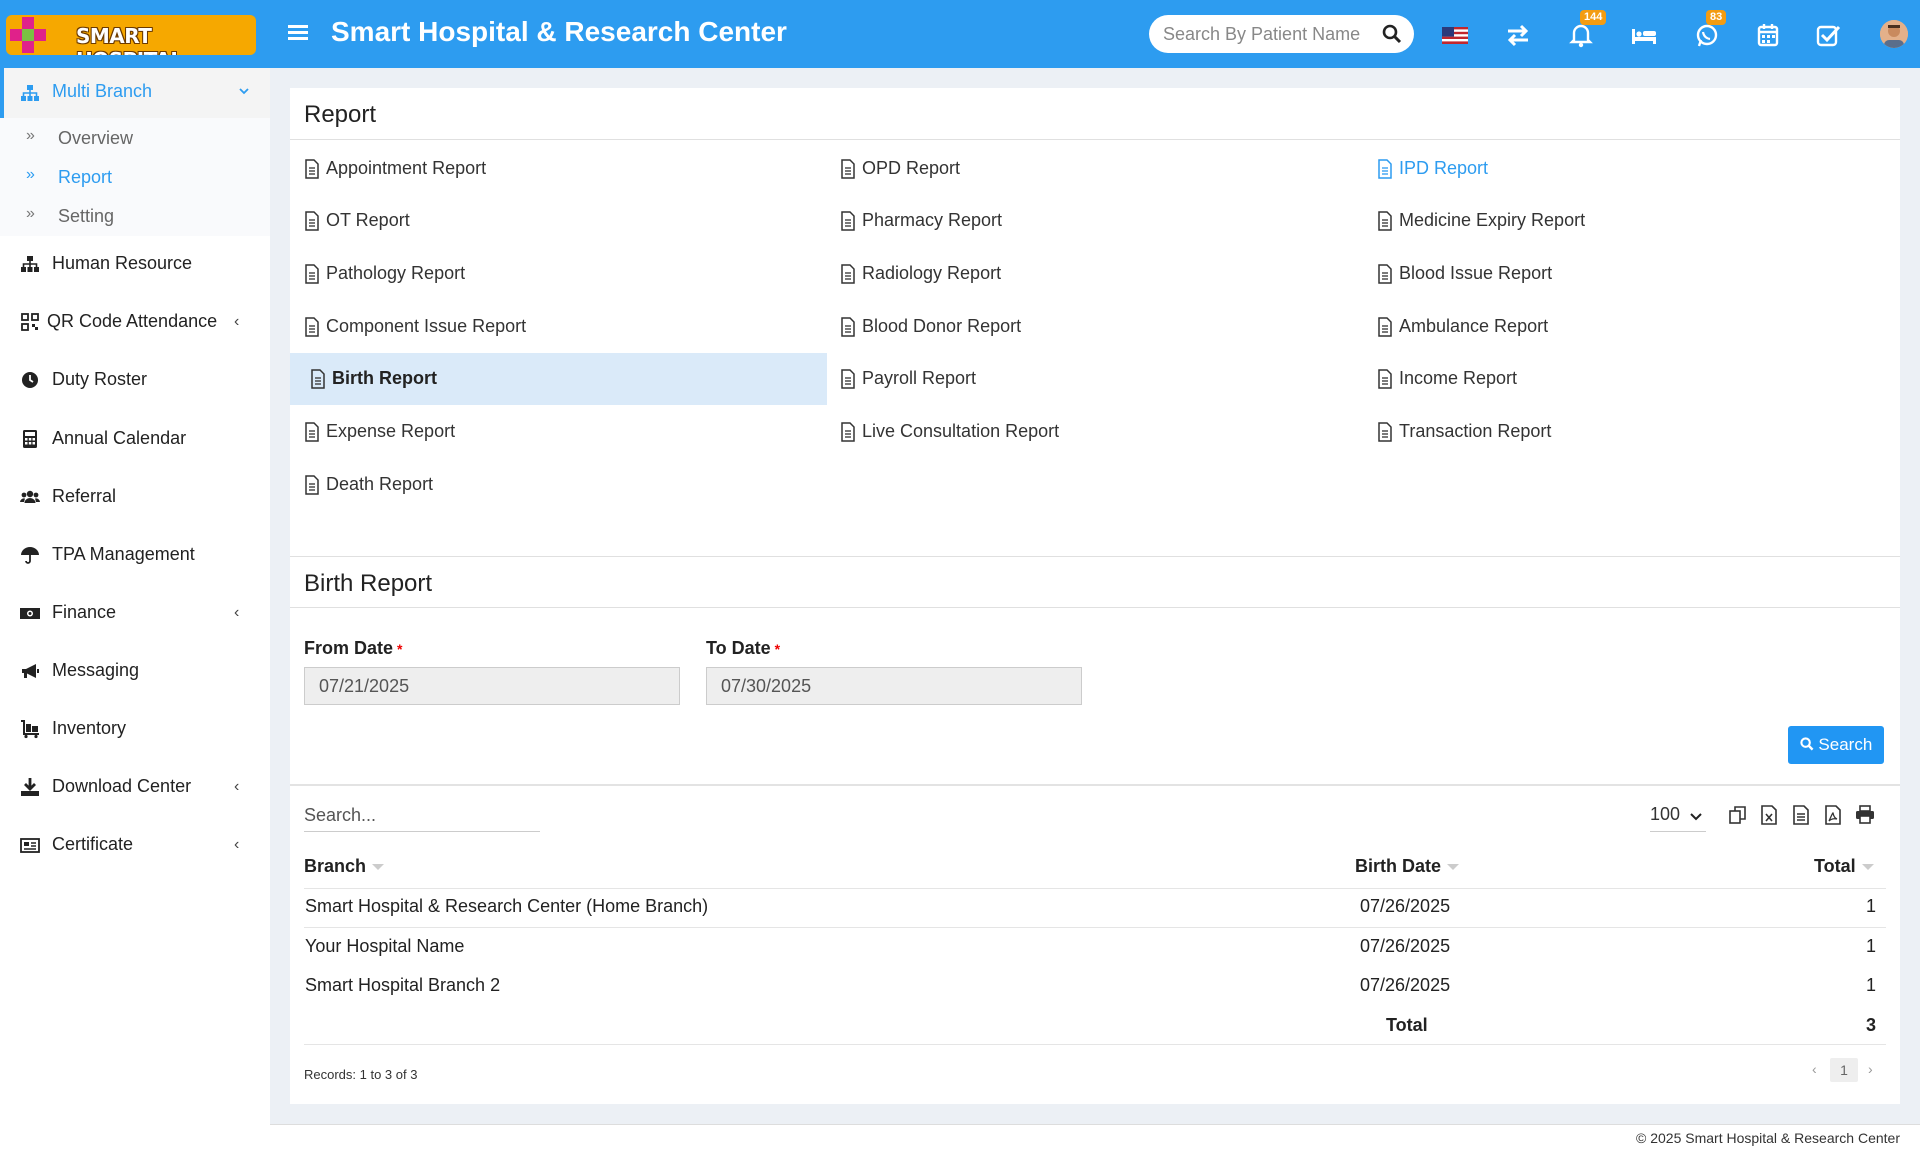 Image resolution: width=1920 pixels, height=1150 pixels. What do you see at coordinates (514, 169) in the screenshot?
I see `report-link-appointment-report: Appointment Report` at bounding box center [514, 169].